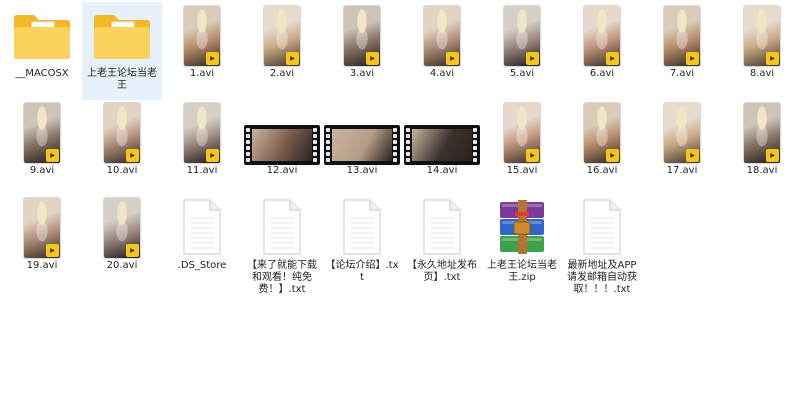 The width and height of the screenshot is (800, 413). I want to click on file-name-label: 18.avi, so click(762, 170).